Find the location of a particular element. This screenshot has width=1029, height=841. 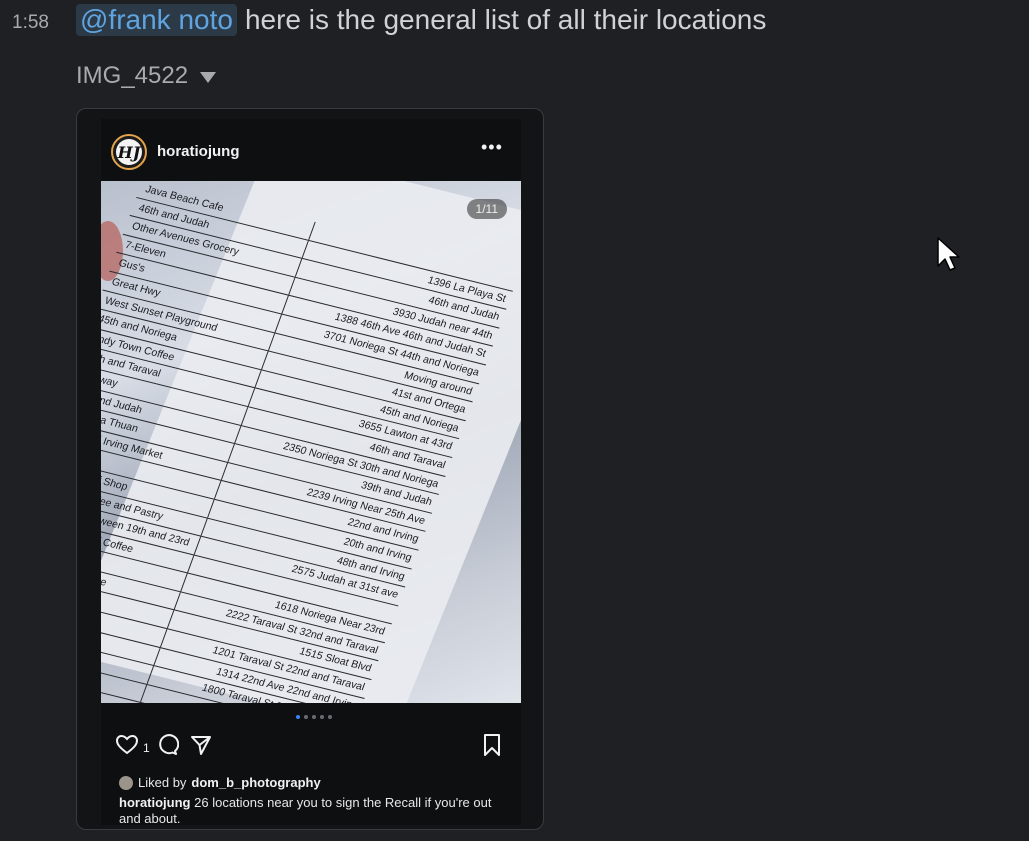

caption-username: horatiojung is located at coordinates (155, 802).